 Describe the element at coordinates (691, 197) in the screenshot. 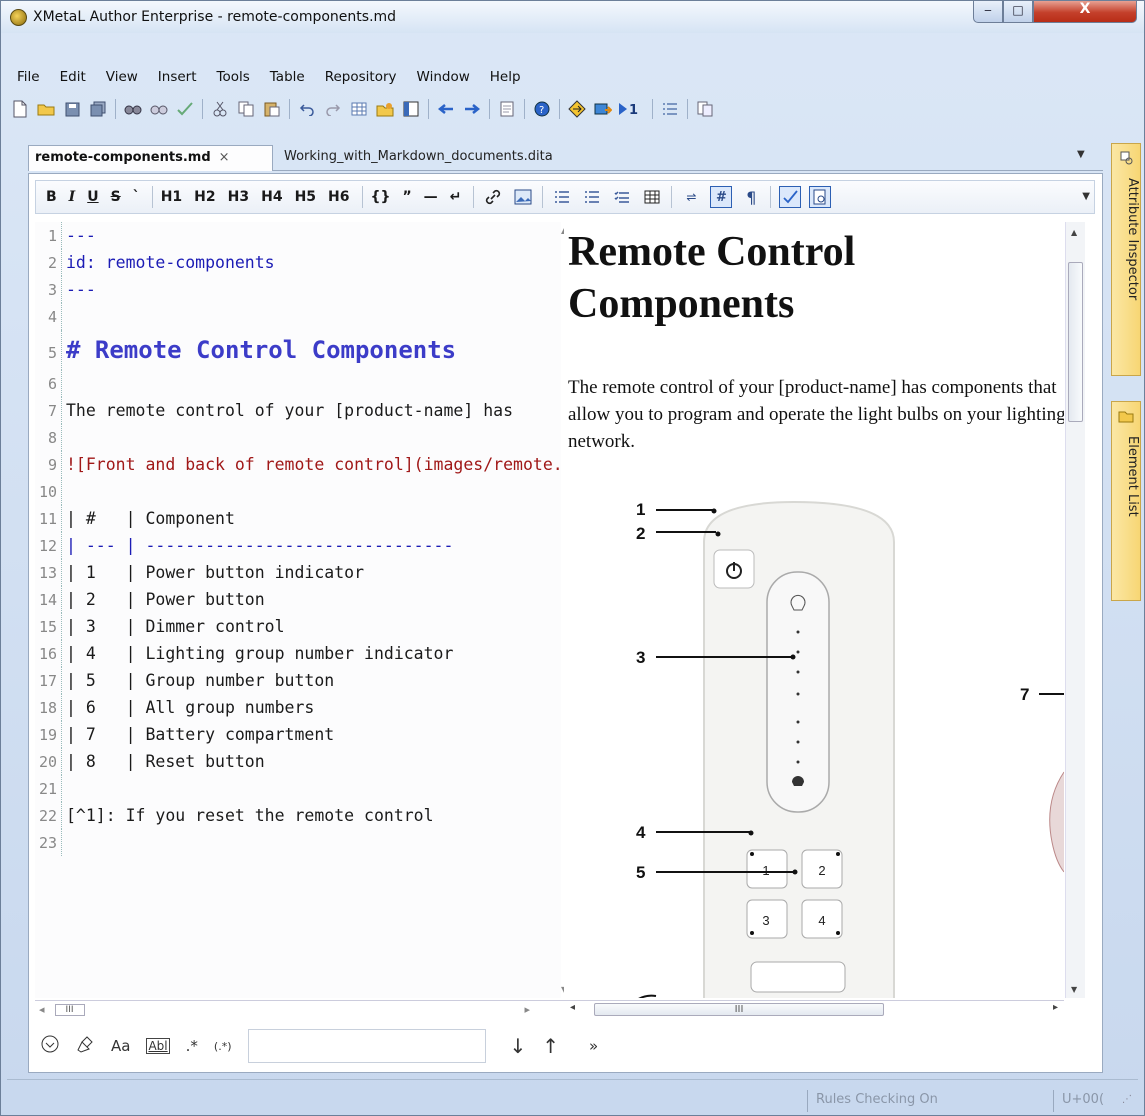

I see `wrap-text-icon: ⇌` at that location.